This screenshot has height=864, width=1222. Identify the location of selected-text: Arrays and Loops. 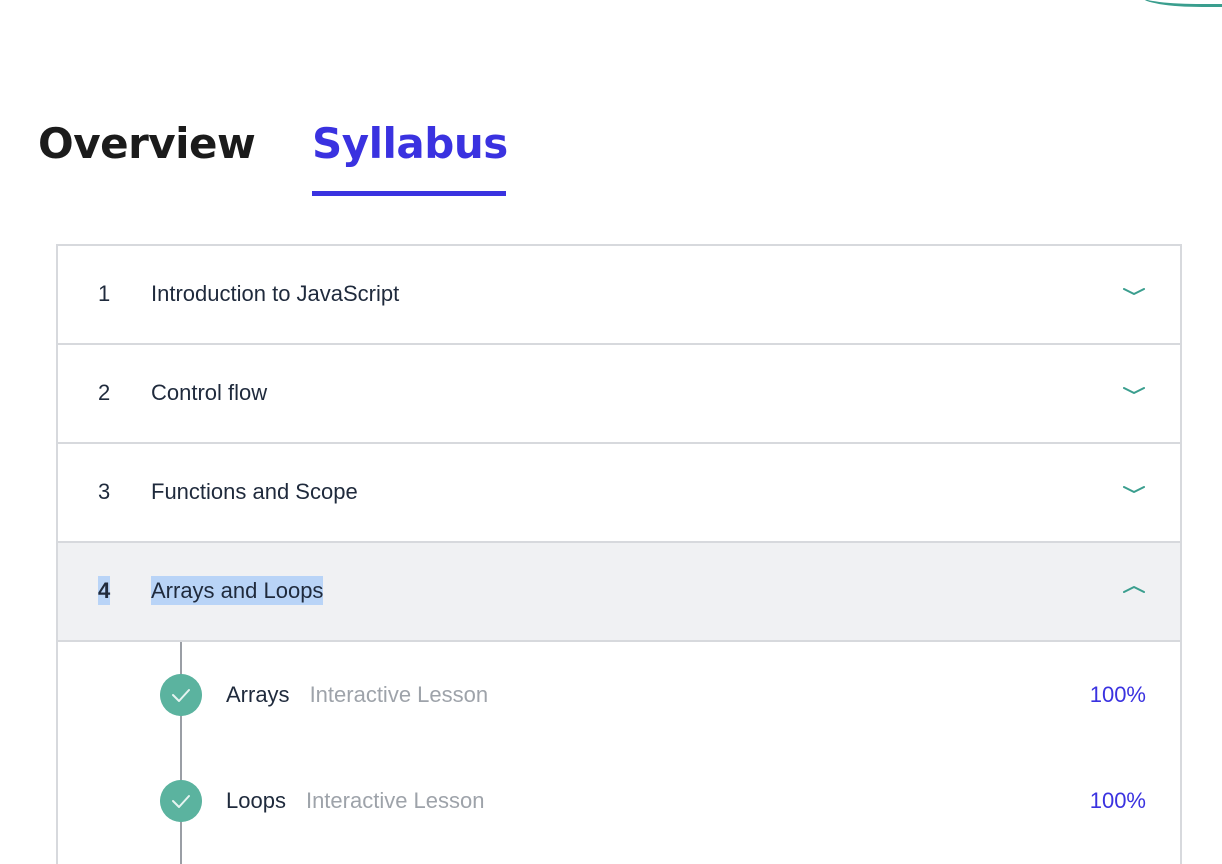
(237, 590).